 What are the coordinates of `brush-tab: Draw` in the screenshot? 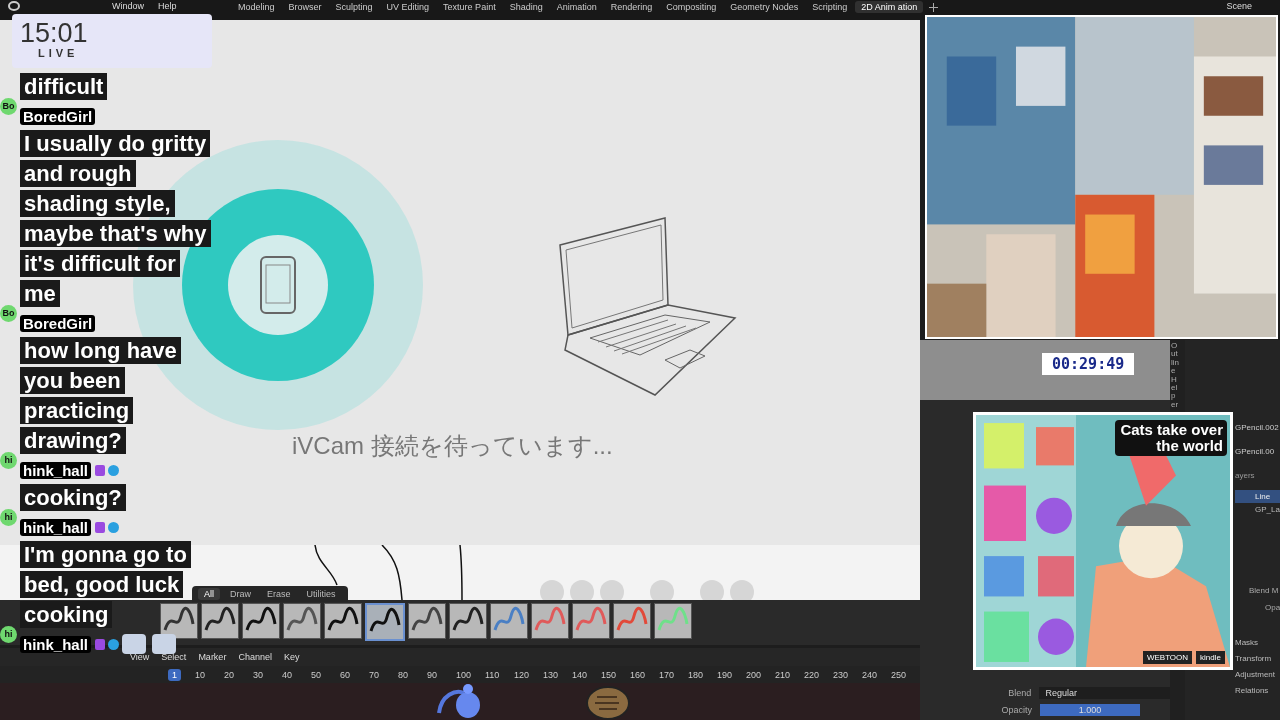 It's located at (241, 594).